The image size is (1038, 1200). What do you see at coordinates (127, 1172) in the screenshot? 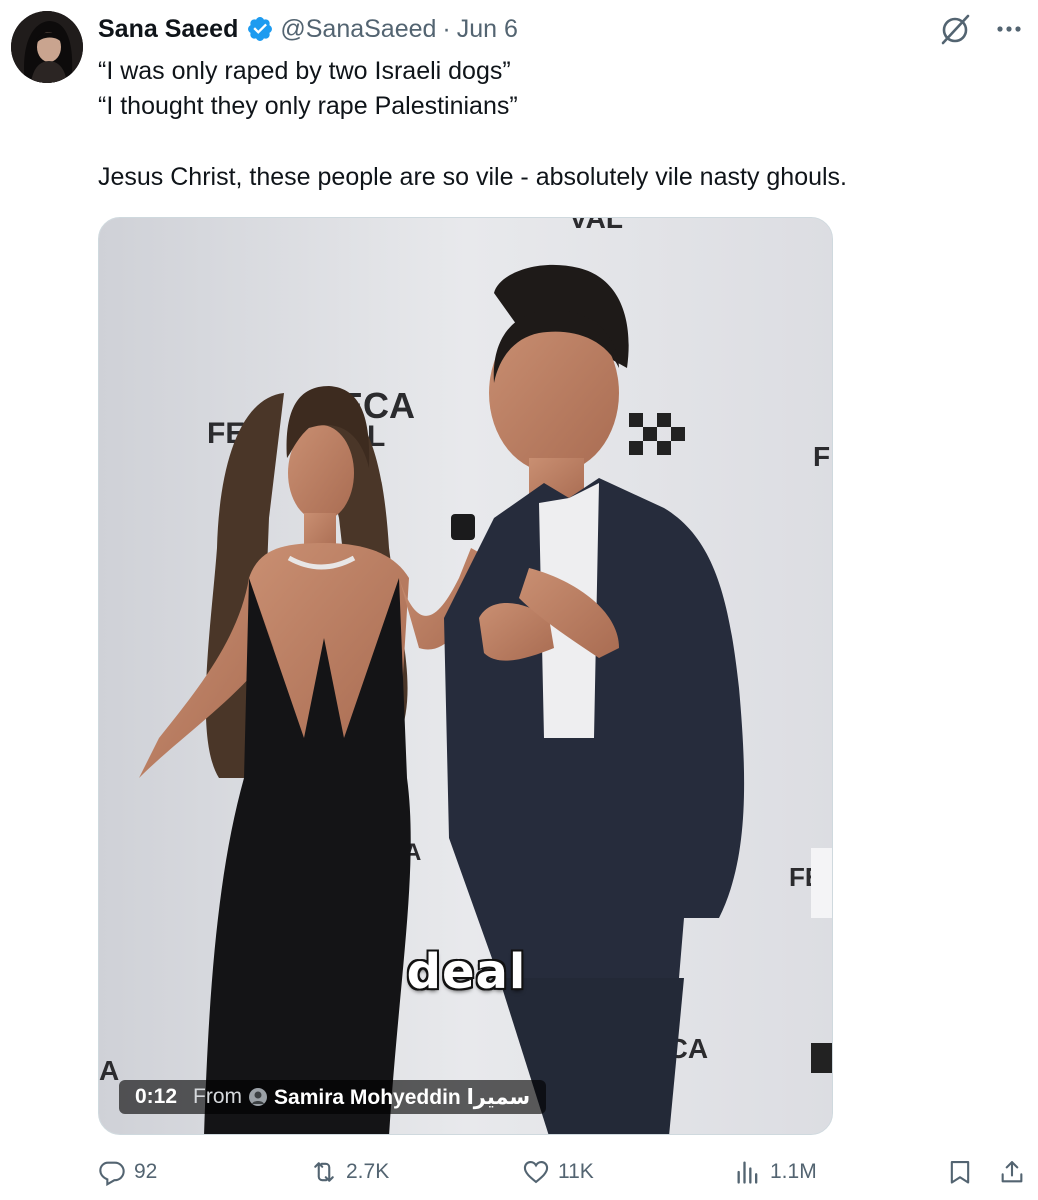
I see `reply-button: 92` at bounding box center [127, 1172].